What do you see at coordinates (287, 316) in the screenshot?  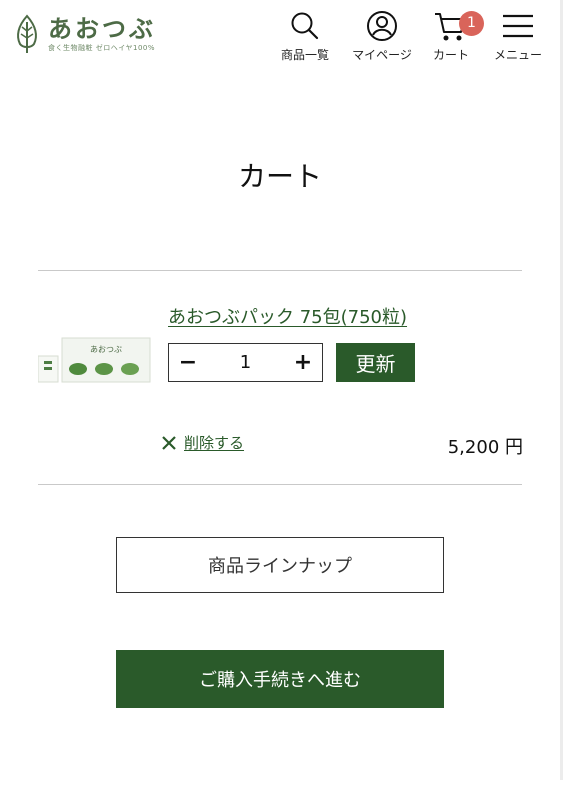 I see `product-name-link: あおつぶパック 75包(750粒)` at bounding box center [287, 316].